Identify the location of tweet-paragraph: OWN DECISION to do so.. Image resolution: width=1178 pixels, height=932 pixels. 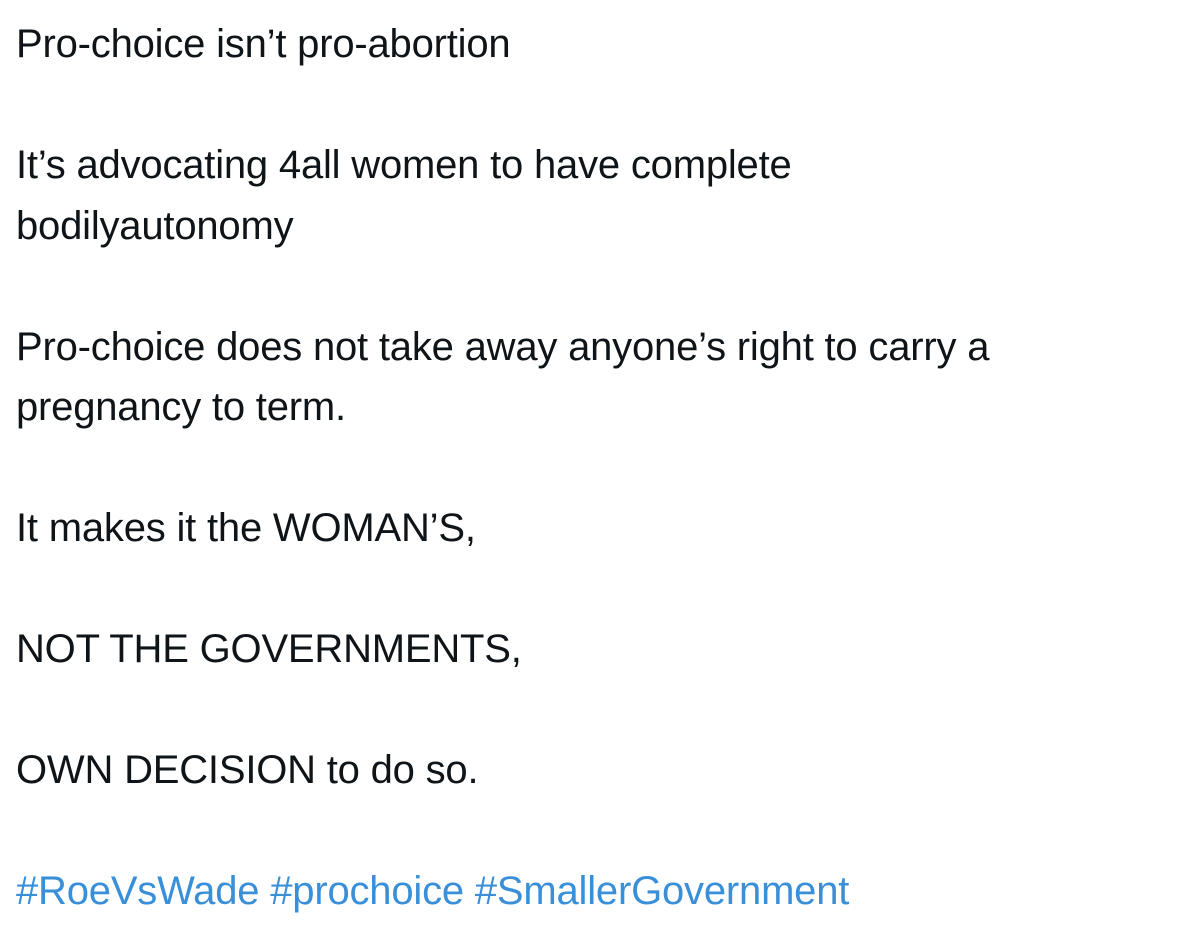
(591, 770).